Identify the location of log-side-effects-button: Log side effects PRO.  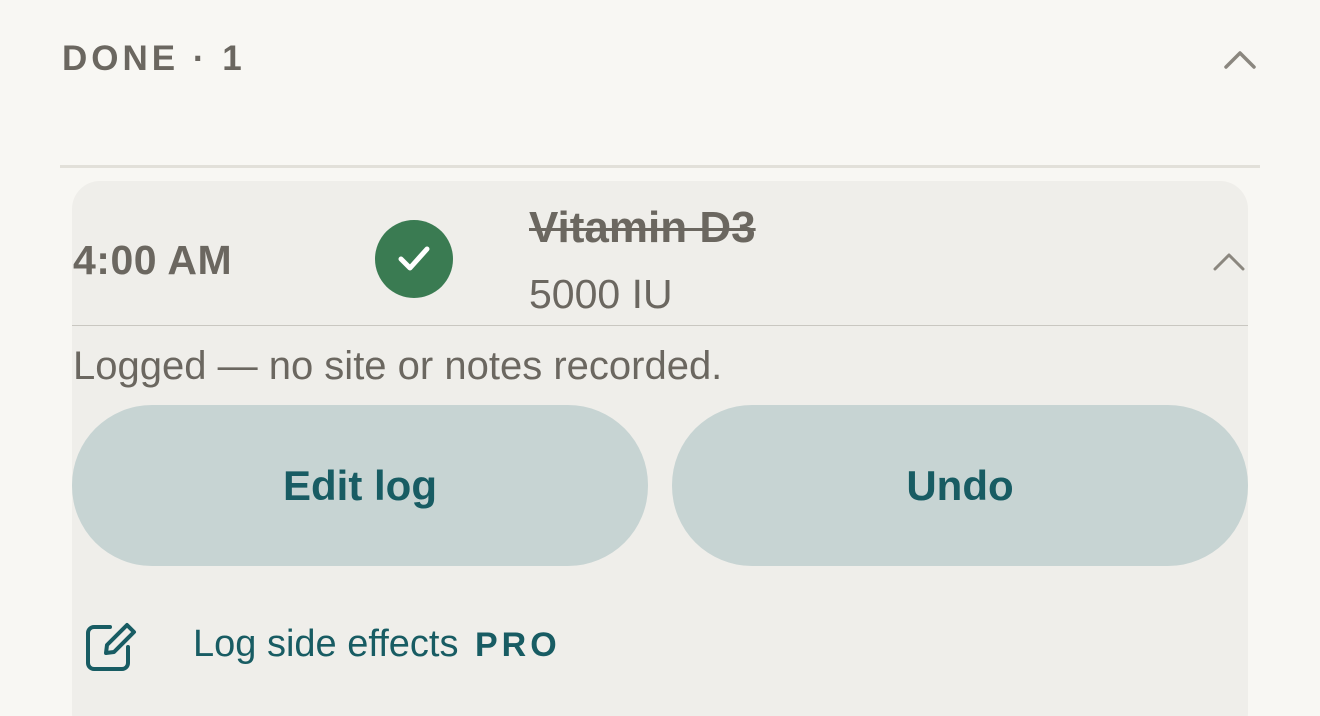
(352, 644).